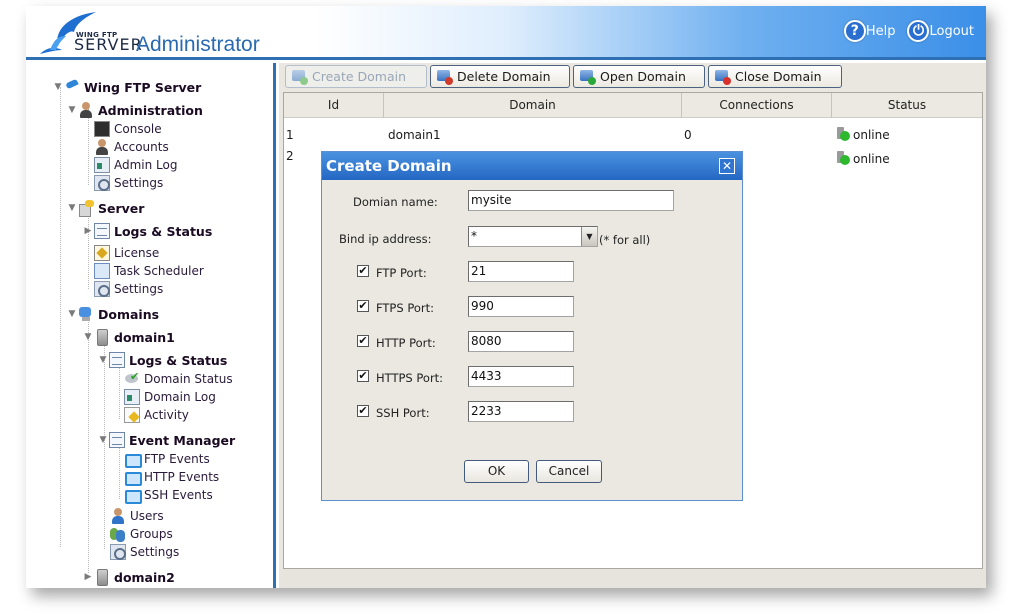 The image size is (1012, 614). I want to click on groups-icon, so click(118, 534).